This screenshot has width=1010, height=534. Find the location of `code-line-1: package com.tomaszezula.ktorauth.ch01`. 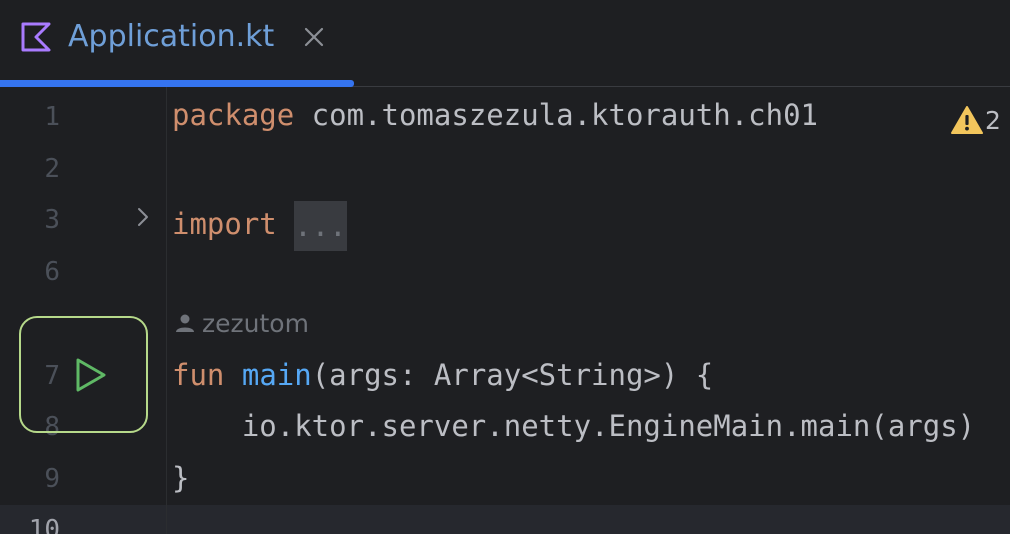

code-line-1: package com.tomaszezula.ktorauth.ch01 is located at coordinates (495, 115).